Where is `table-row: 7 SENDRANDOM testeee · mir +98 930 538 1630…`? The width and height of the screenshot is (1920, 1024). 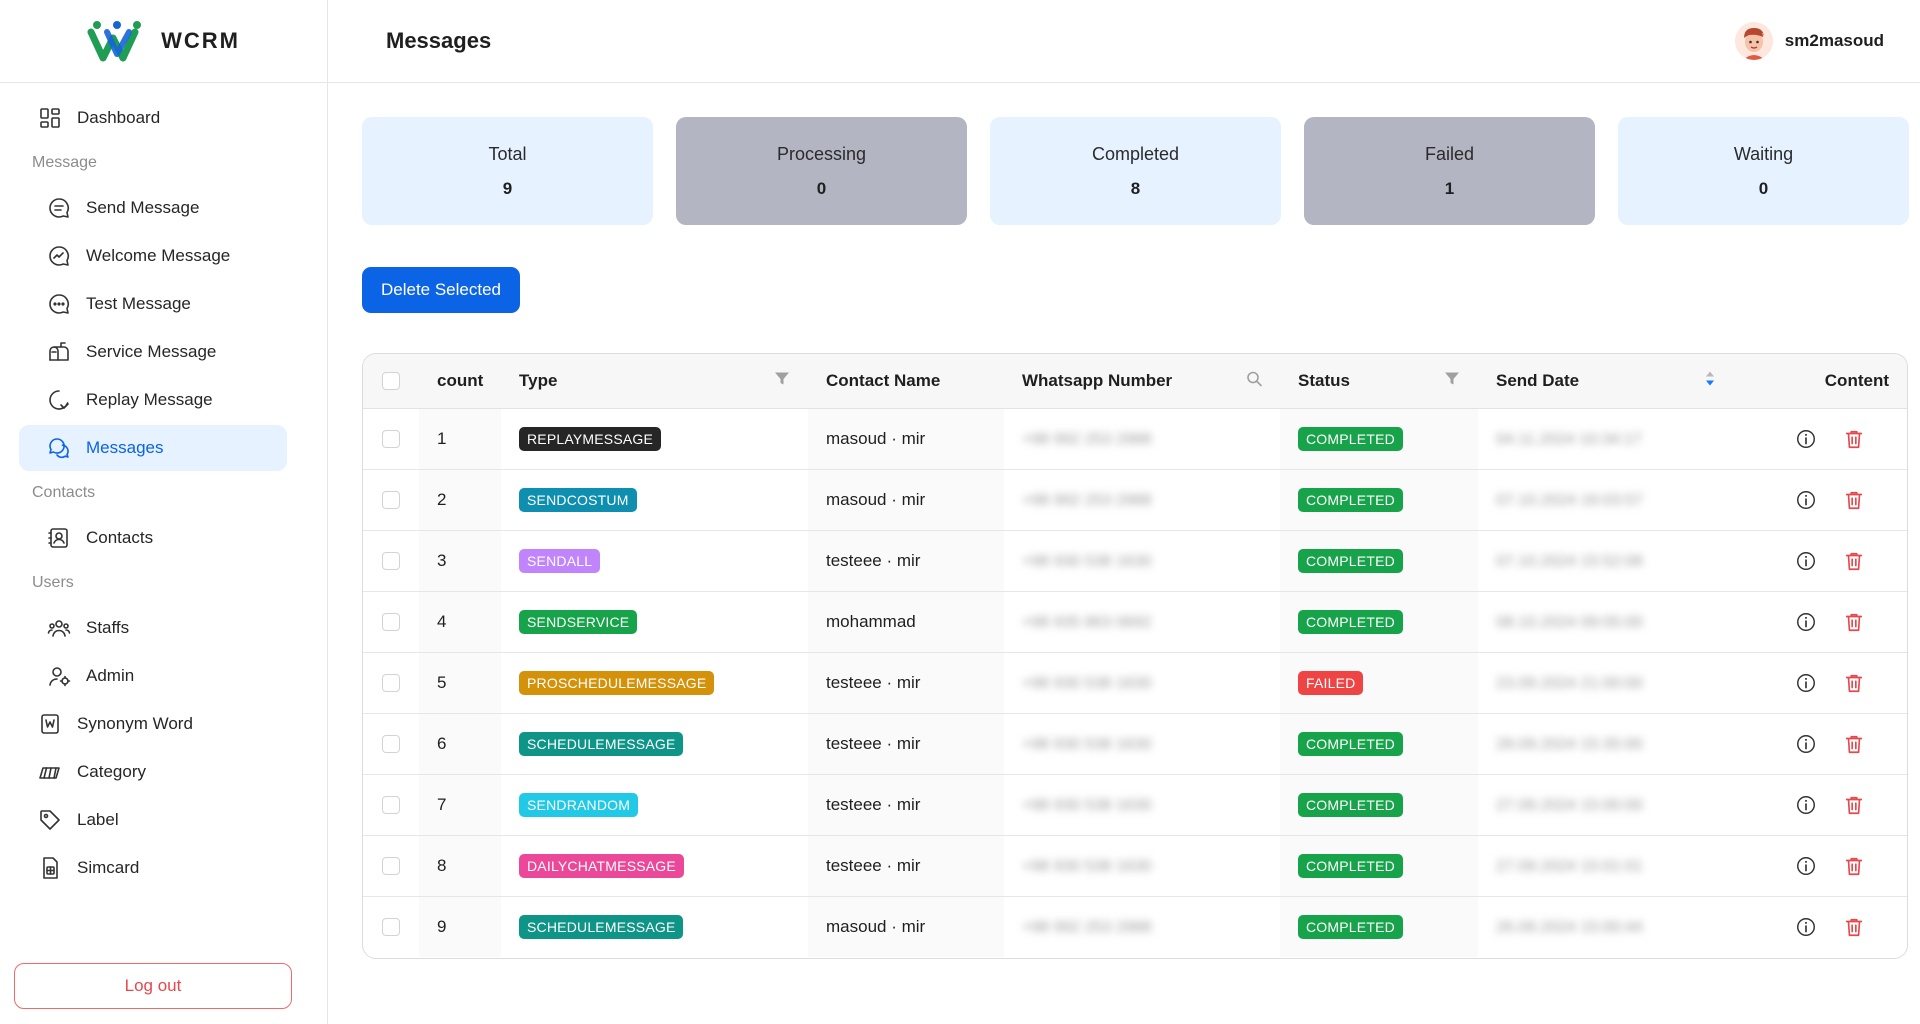 table-row: 7 SENDRANDOM testeee · mir +98 930 538 1630… is located at coordinates (1135, 805).